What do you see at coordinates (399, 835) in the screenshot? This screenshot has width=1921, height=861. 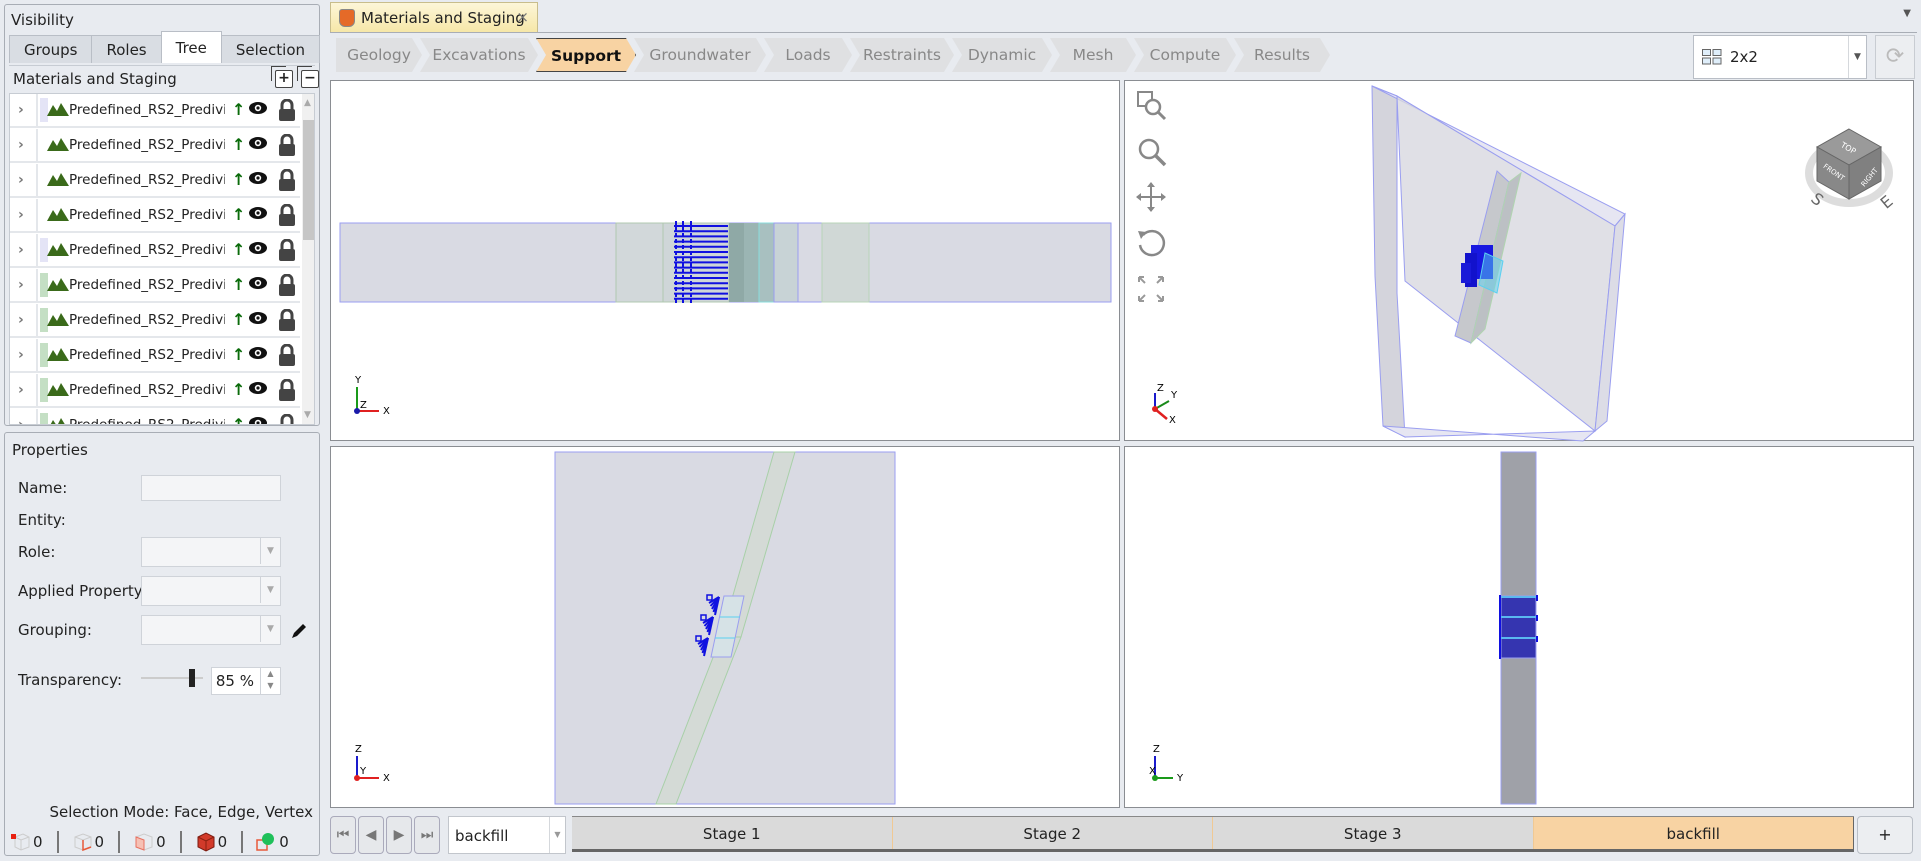 I see `next-stage-button: ▶` at bounding box center [399, 835].